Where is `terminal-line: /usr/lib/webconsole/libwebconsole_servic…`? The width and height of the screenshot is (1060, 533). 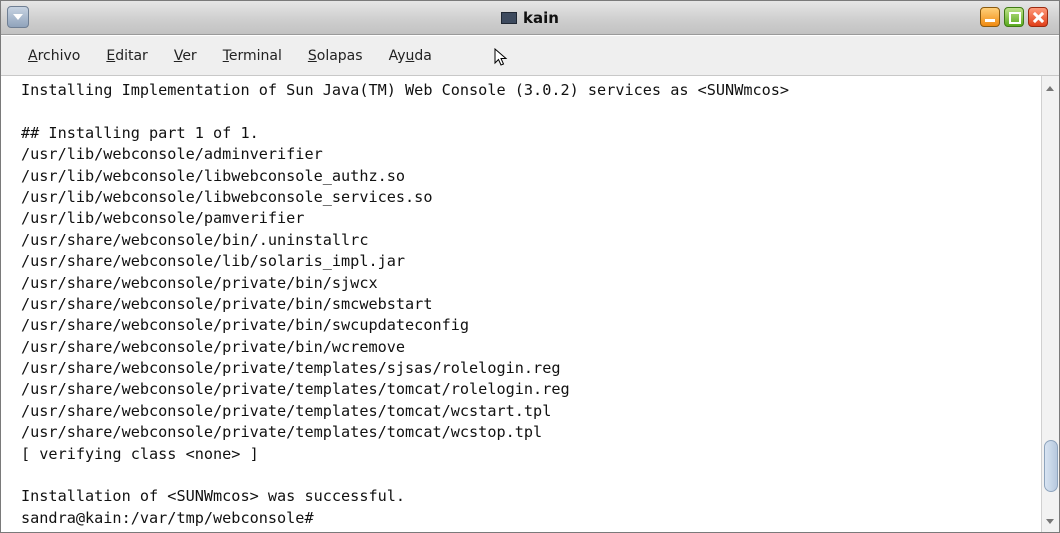
terminal-line: /usr/lib/webconsole/libwebconsole_servic… is located at coordinates (227, 196).